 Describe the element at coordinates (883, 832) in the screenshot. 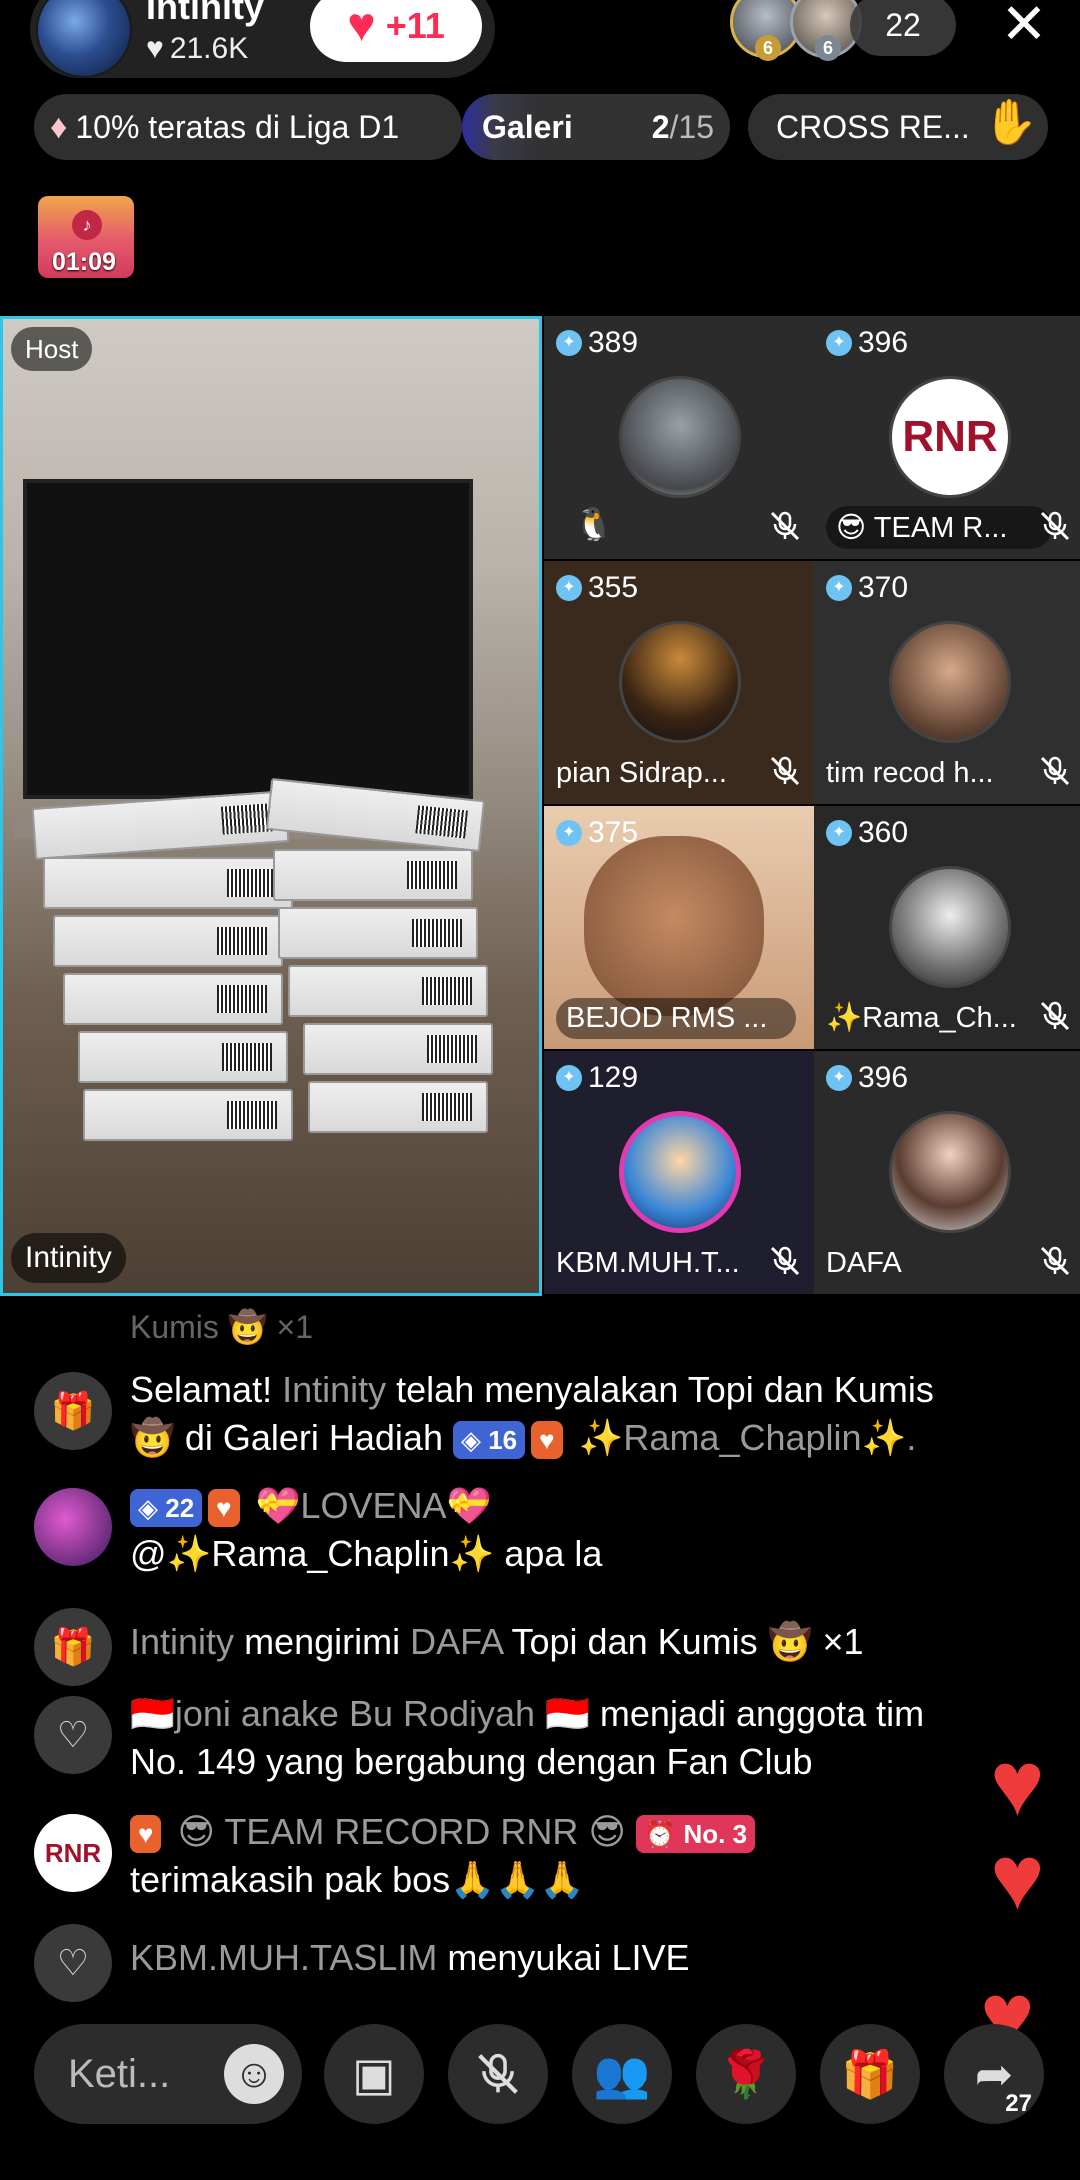

I see `guest-score: 360` at that location.